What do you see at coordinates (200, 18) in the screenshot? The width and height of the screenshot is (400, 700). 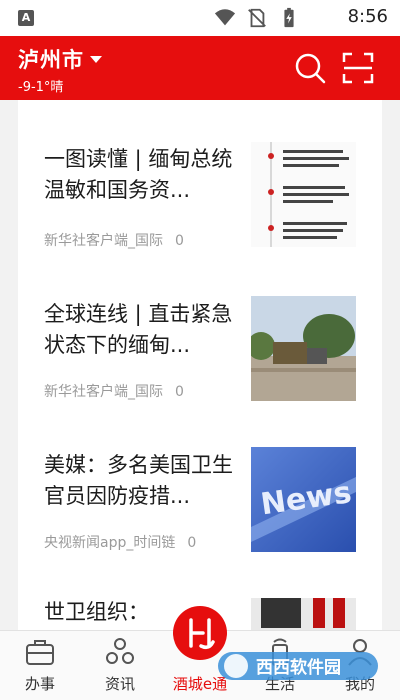 I see `status-bar: A 8:56` at bounding box center [200, 18].